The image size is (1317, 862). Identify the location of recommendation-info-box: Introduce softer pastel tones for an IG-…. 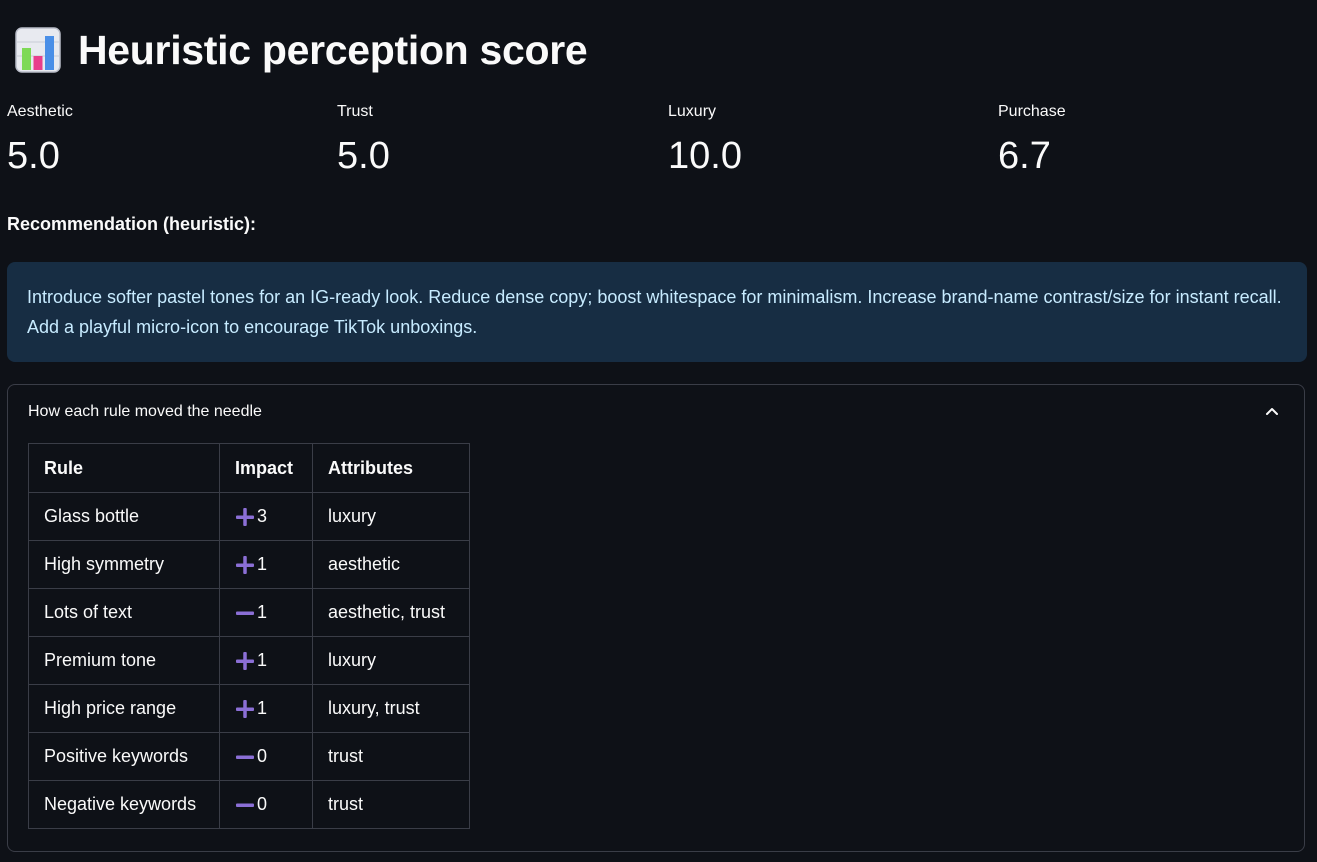
(657, 312).